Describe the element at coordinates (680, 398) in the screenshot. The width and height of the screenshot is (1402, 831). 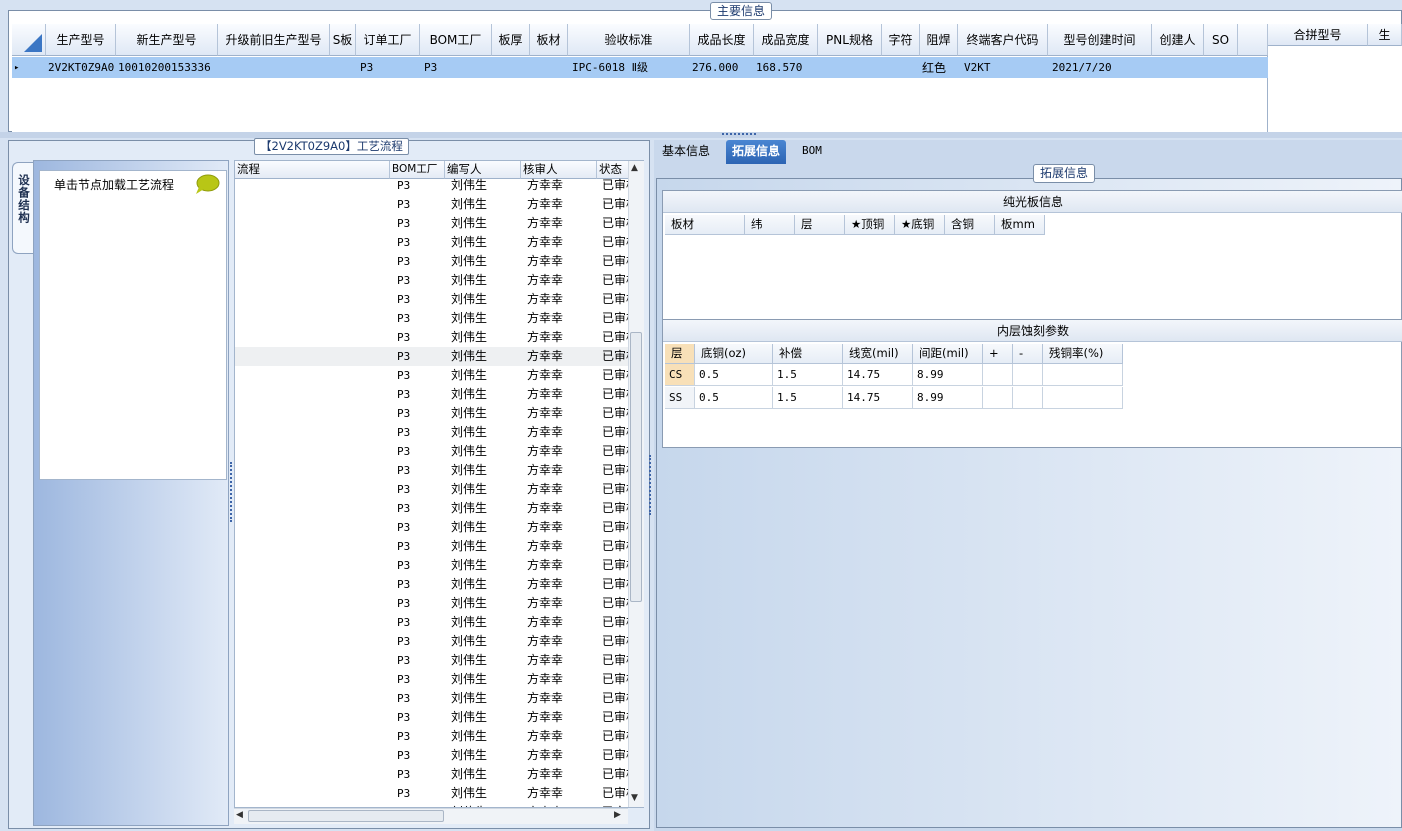
I see `etch-row-layer: SS` at that location.